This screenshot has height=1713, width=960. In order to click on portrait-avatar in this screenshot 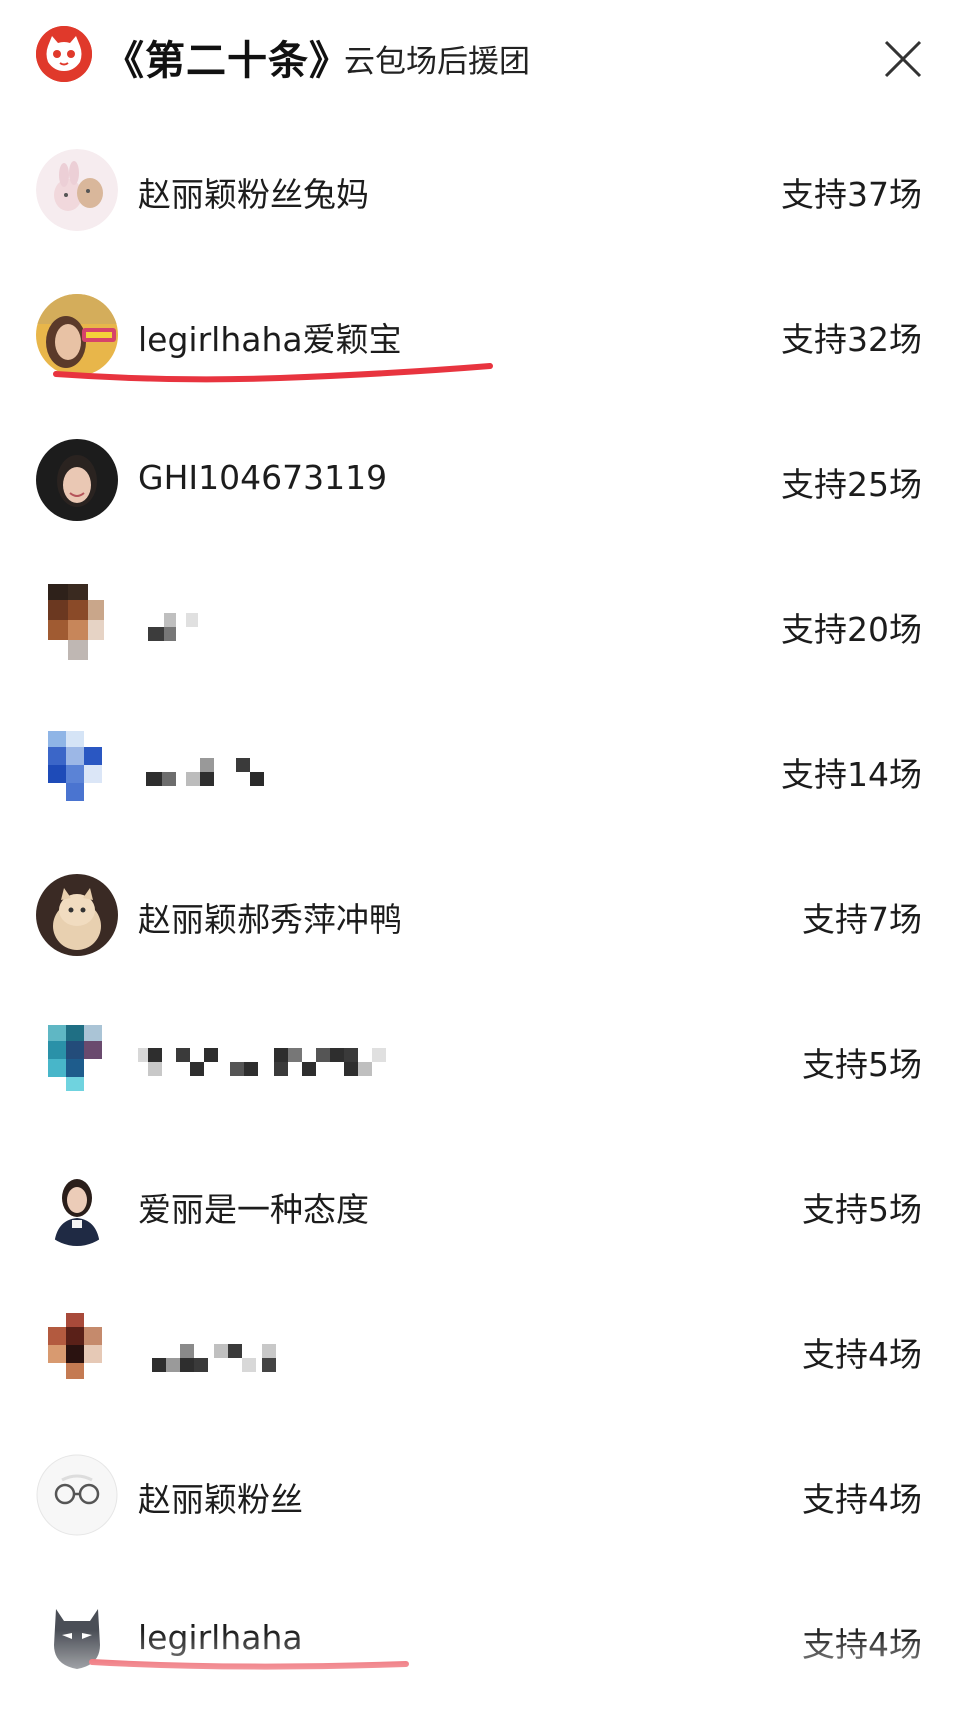, I will do `click(77, 480)`.